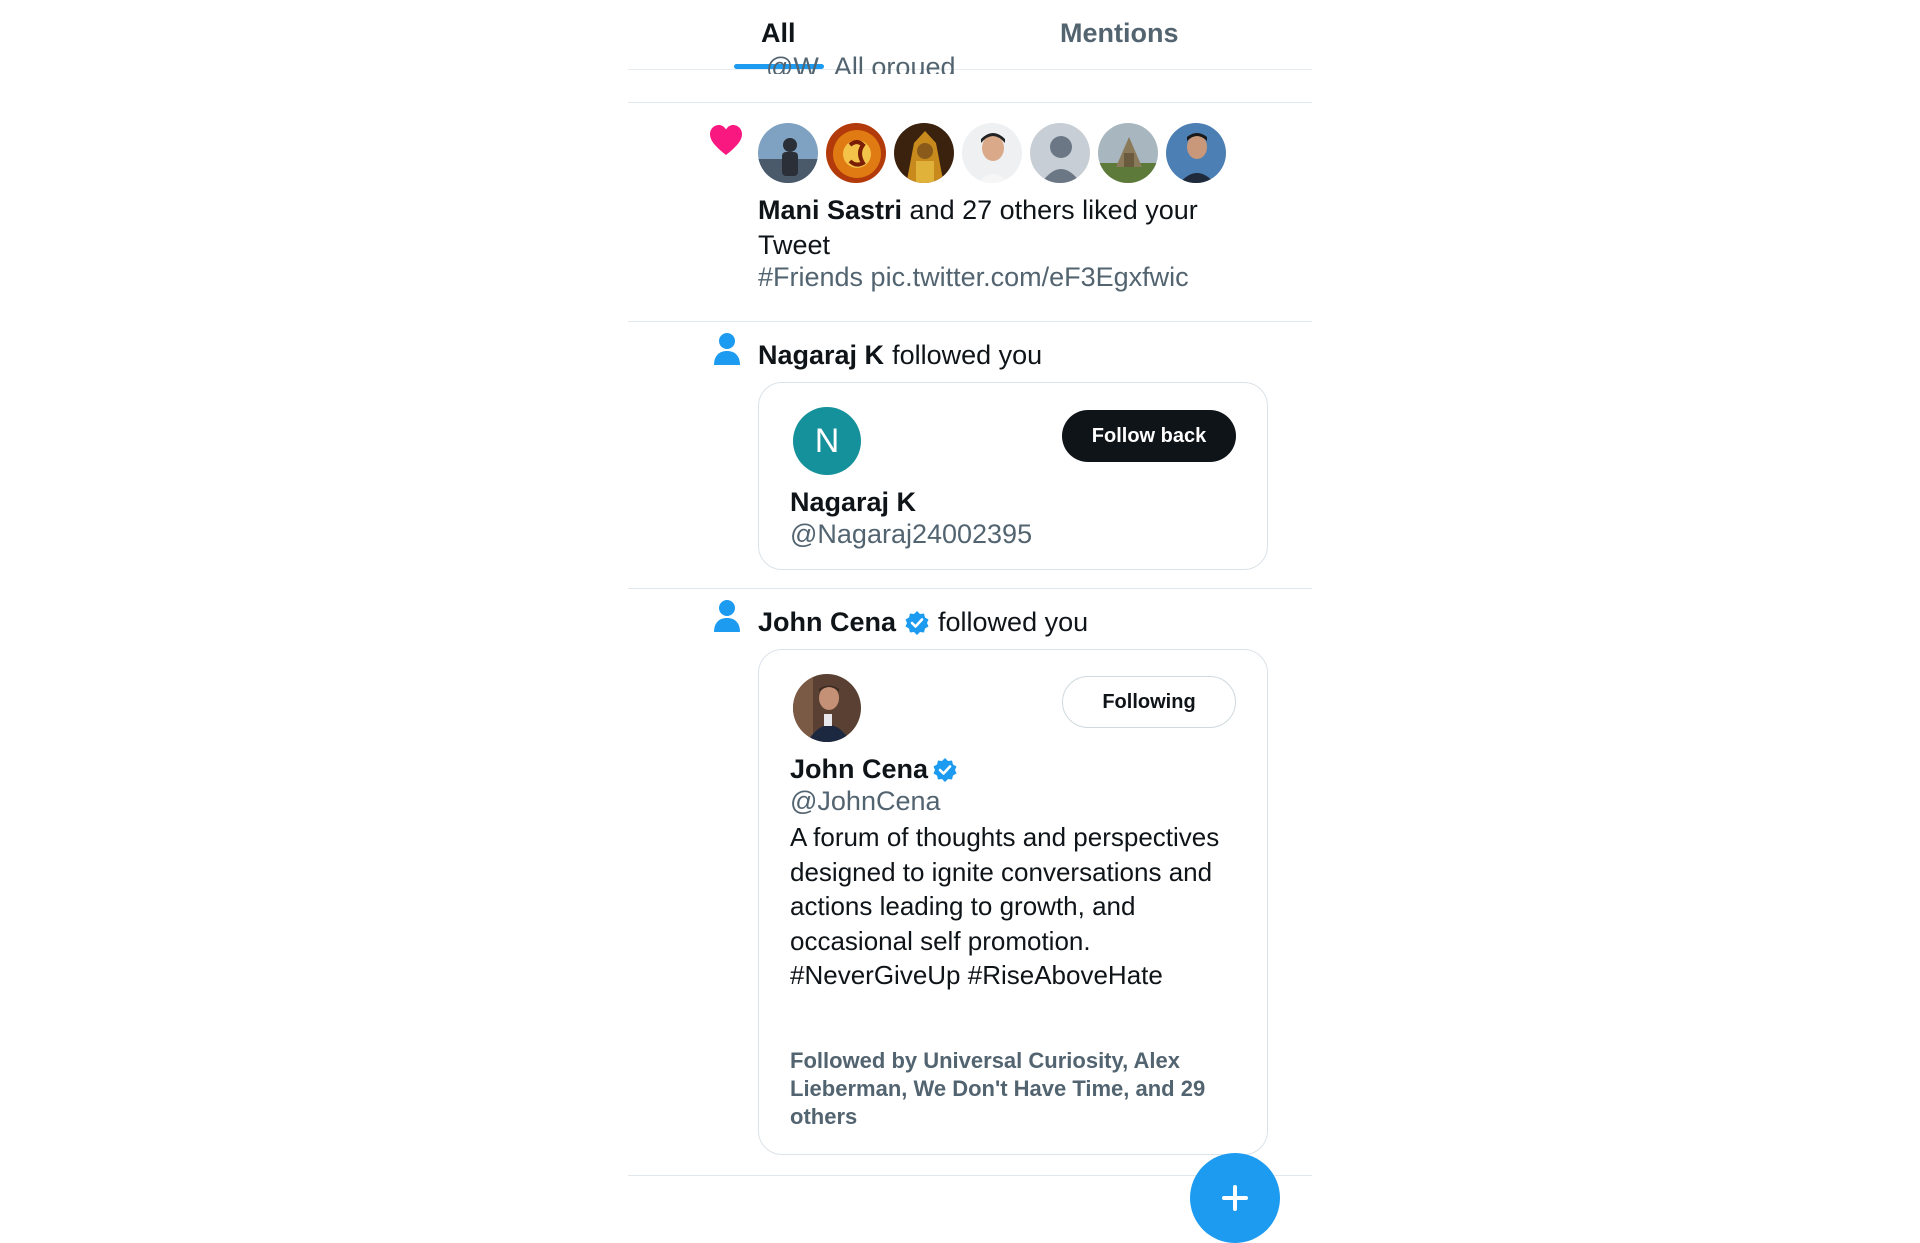 The height and width of the screenshot is (1243, 1920). Describe the element at coordinates (911, 534) in the screenshot. I see `card-user-handle: @Nagaraj24002395` at that location.